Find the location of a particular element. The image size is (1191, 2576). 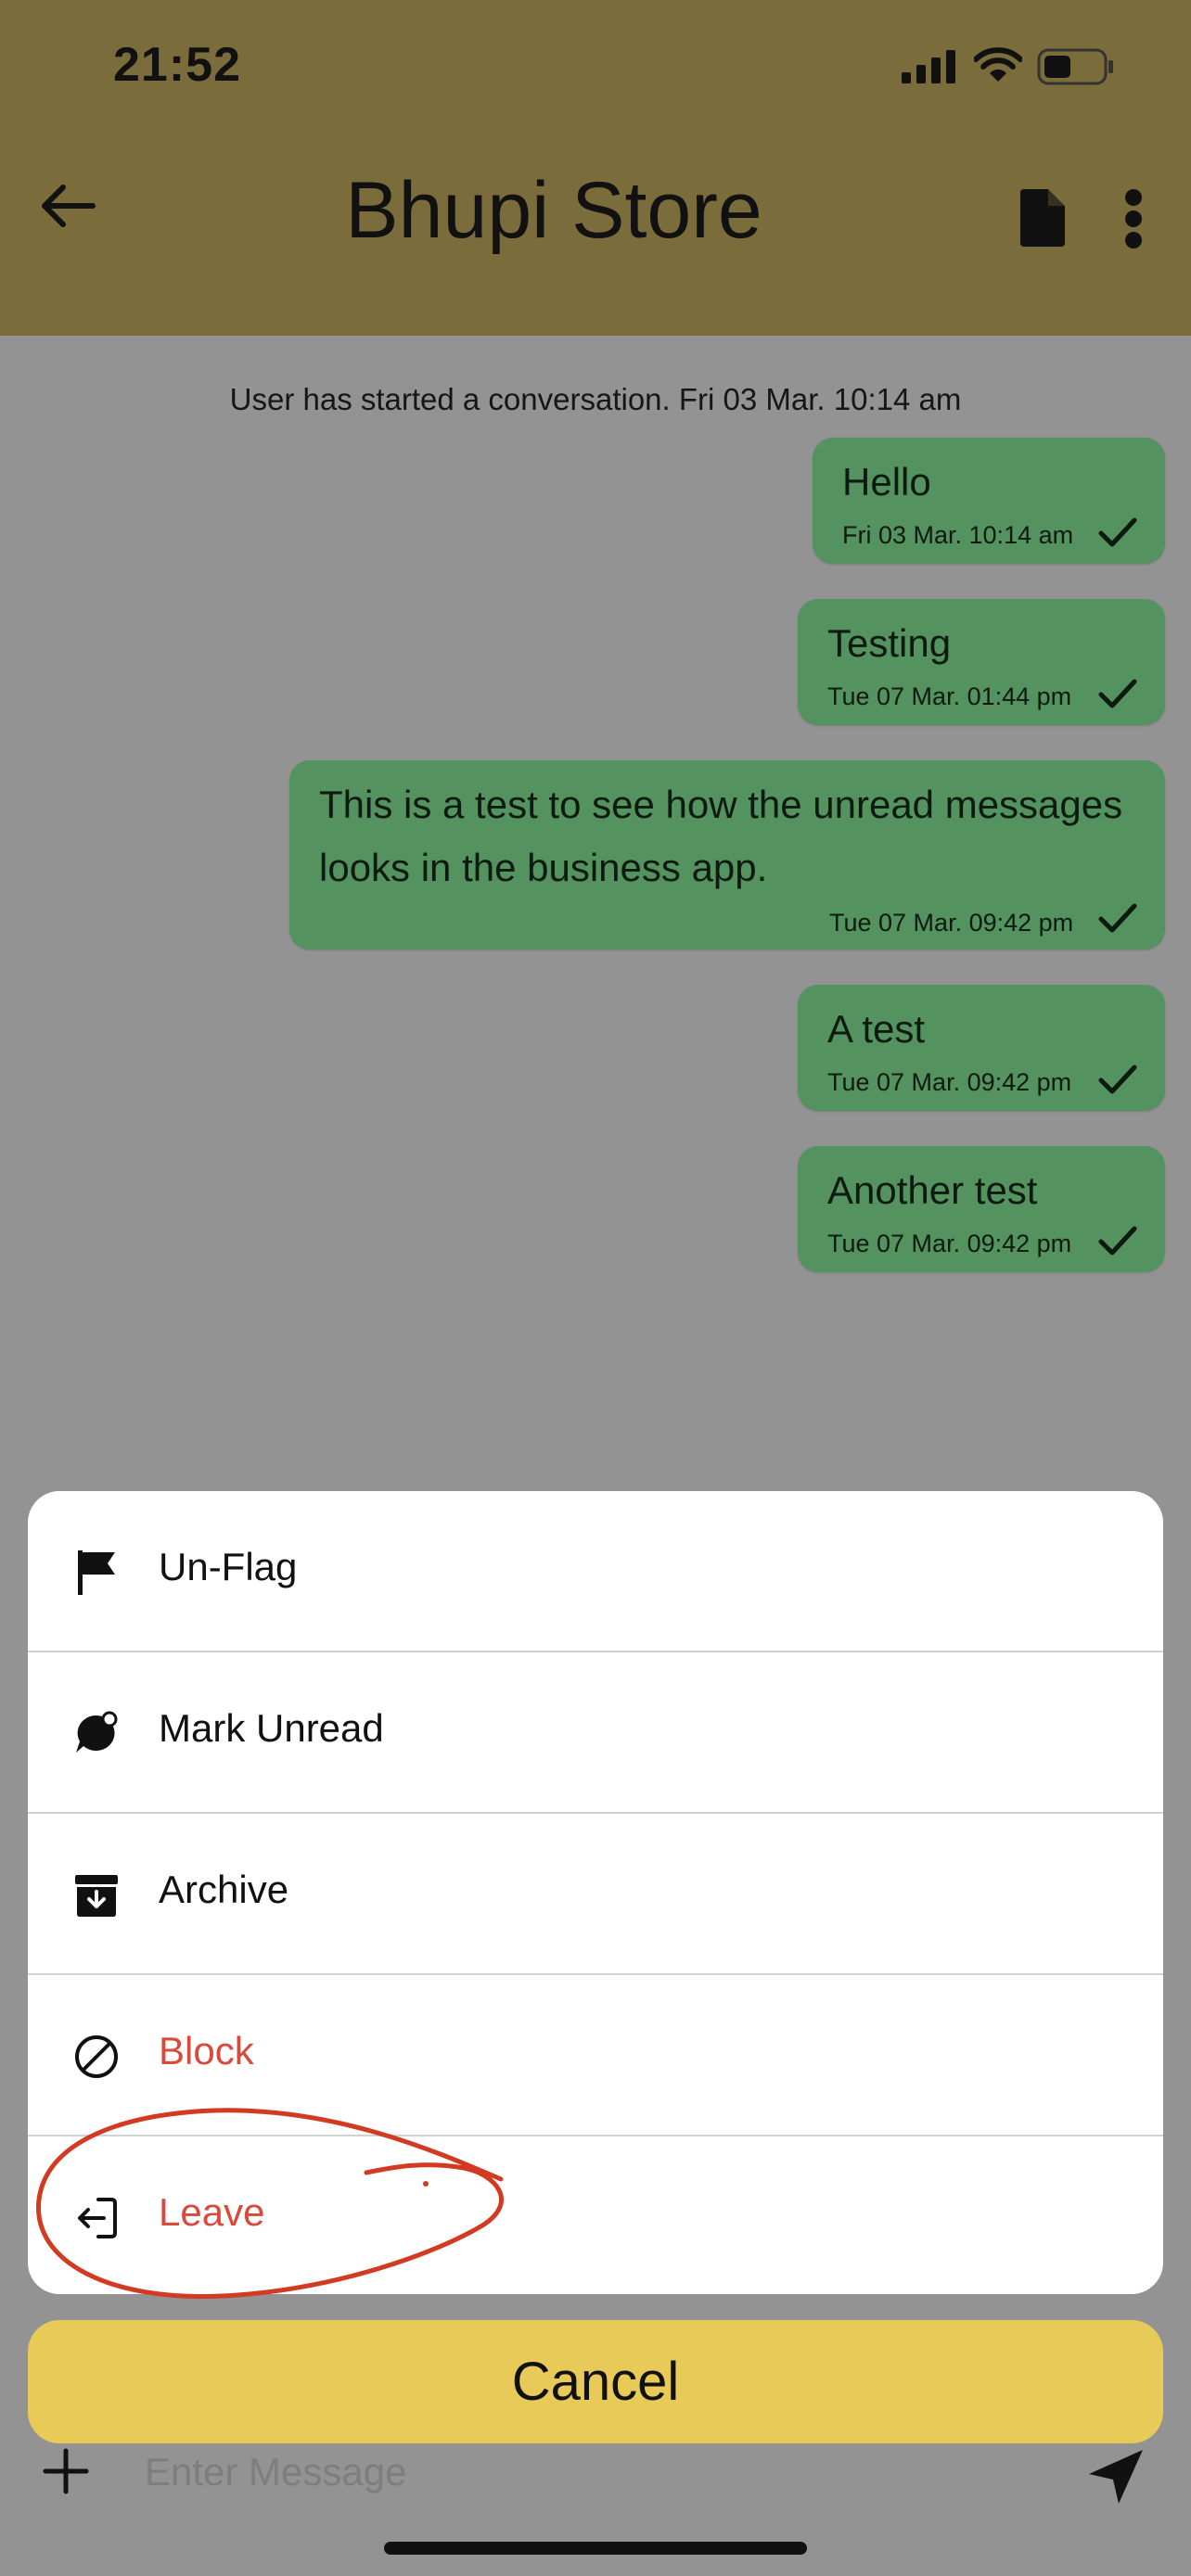

message-text: Another test is located at coordinates (932, 1190).